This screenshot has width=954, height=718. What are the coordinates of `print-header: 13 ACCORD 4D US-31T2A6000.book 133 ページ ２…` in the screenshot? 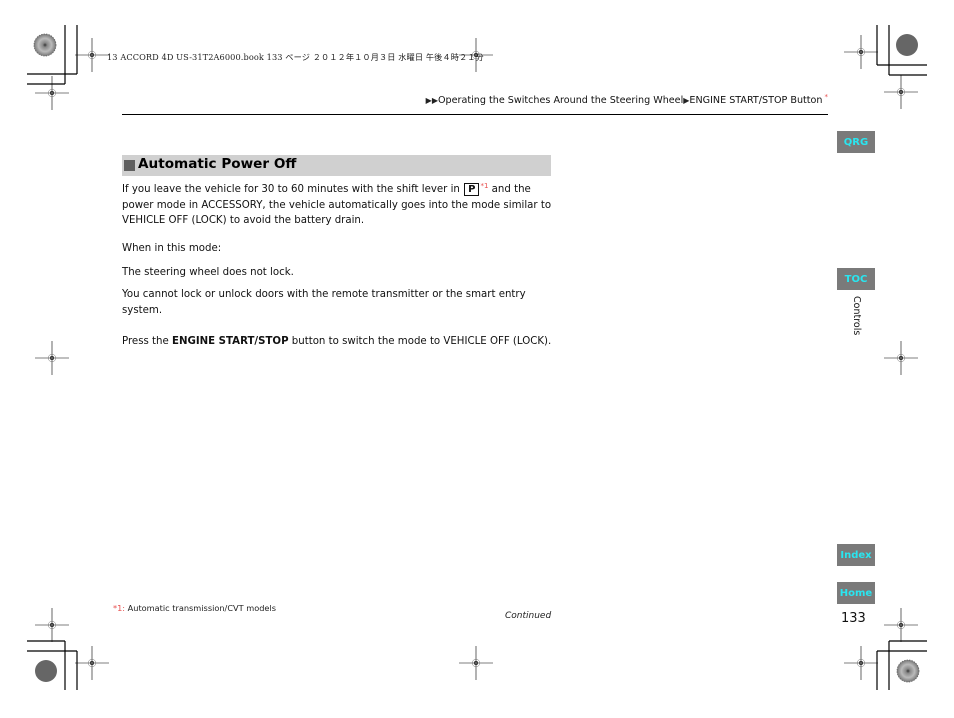 It's located at (295, 57).